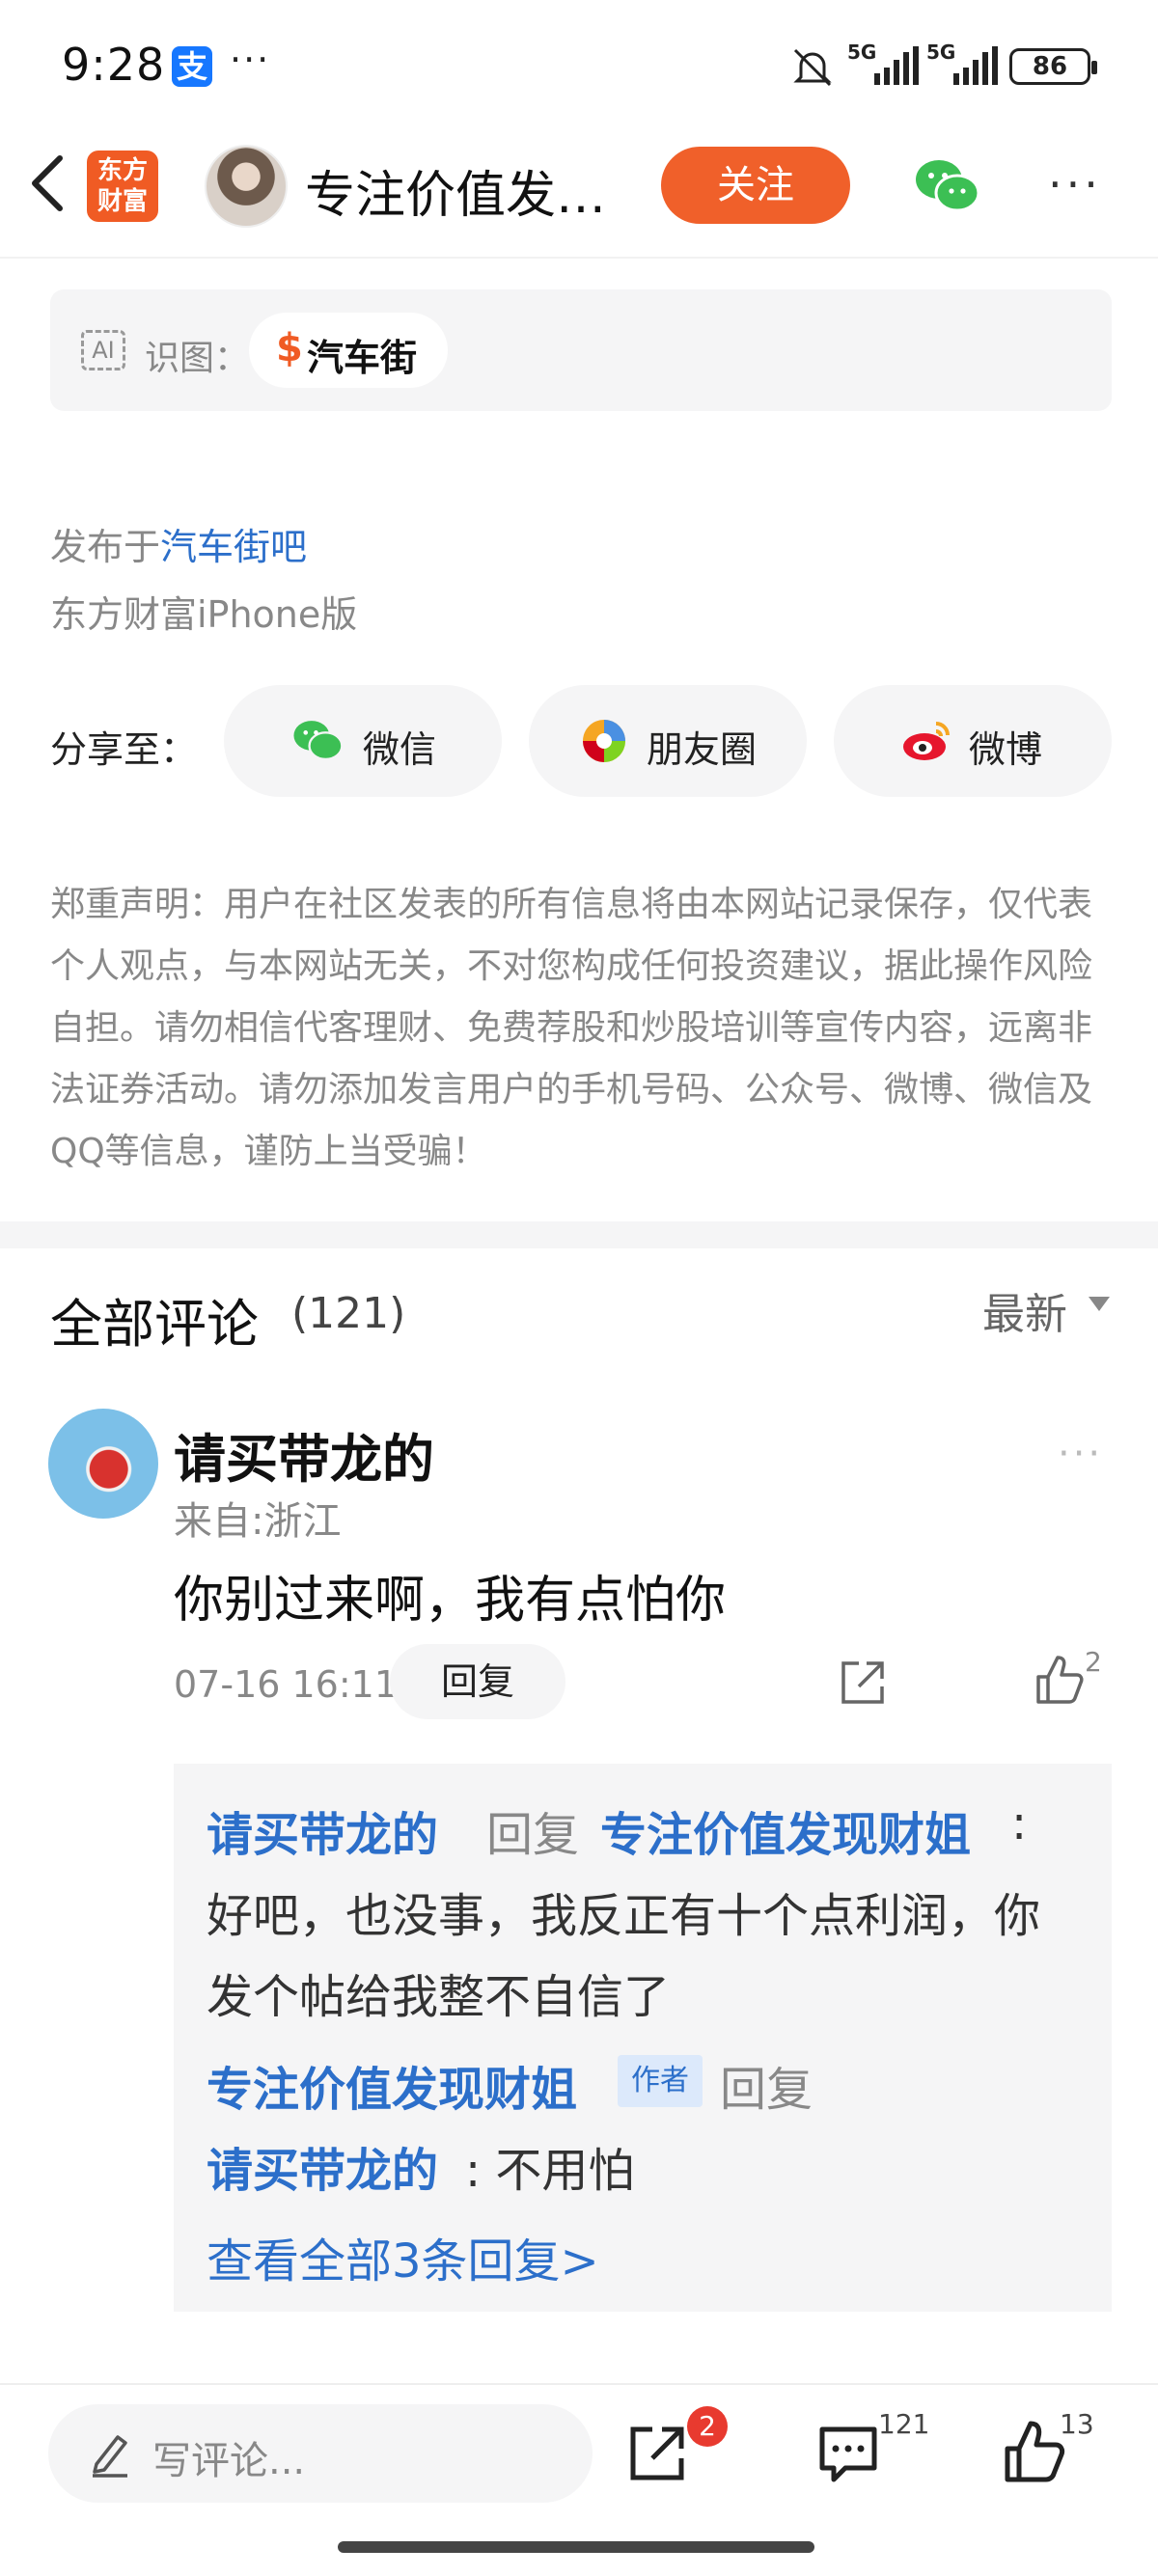 Image resolution: width=1158 pixels, height=2576 pixels. What do you see at coordinates (48, 184) in the screenshot?
I see `back-icon` at bounding box center [48, 184].